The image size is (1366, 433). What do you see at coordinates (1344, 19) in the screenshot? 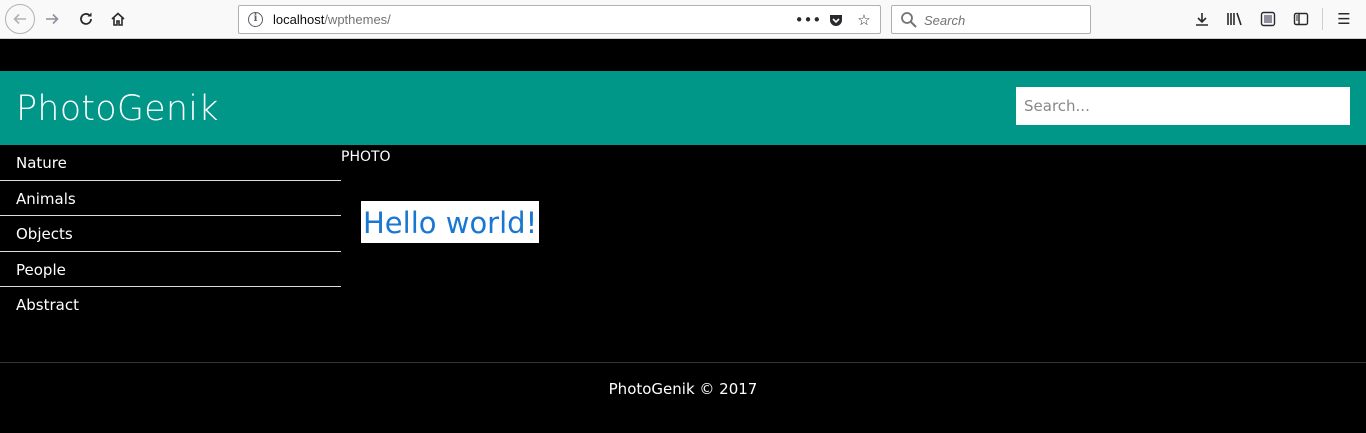
I see `menu-icon: ☰` at bounding box center [1344, 19].